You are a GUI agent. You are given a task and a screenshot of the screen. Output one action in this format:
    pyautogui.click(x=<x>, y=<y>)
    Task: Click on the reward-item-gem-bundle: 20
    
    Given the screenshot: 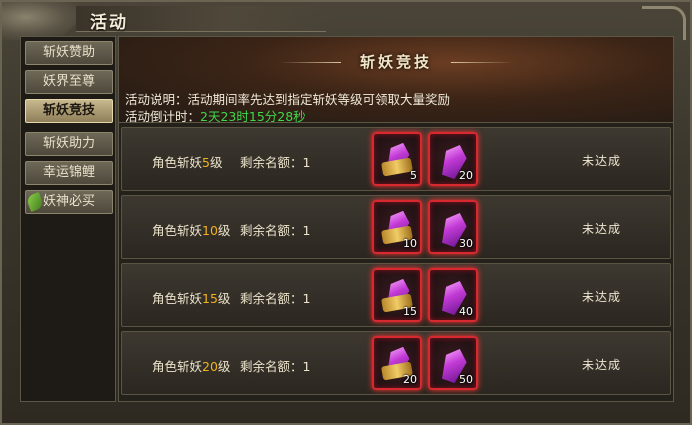 What is the action you would take?
    pyautogui.click(x=397, y=363)
    